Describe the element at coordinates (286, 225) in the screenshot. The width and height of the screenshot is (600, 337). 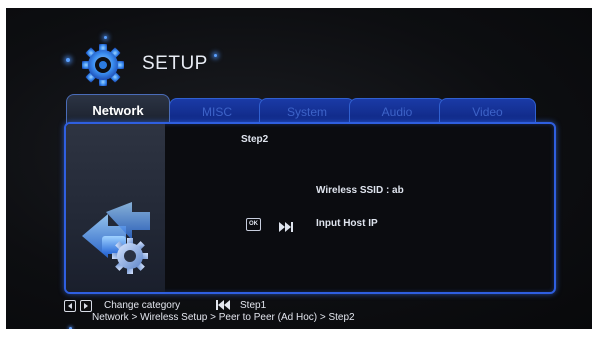
I see `next-icon` at that location.